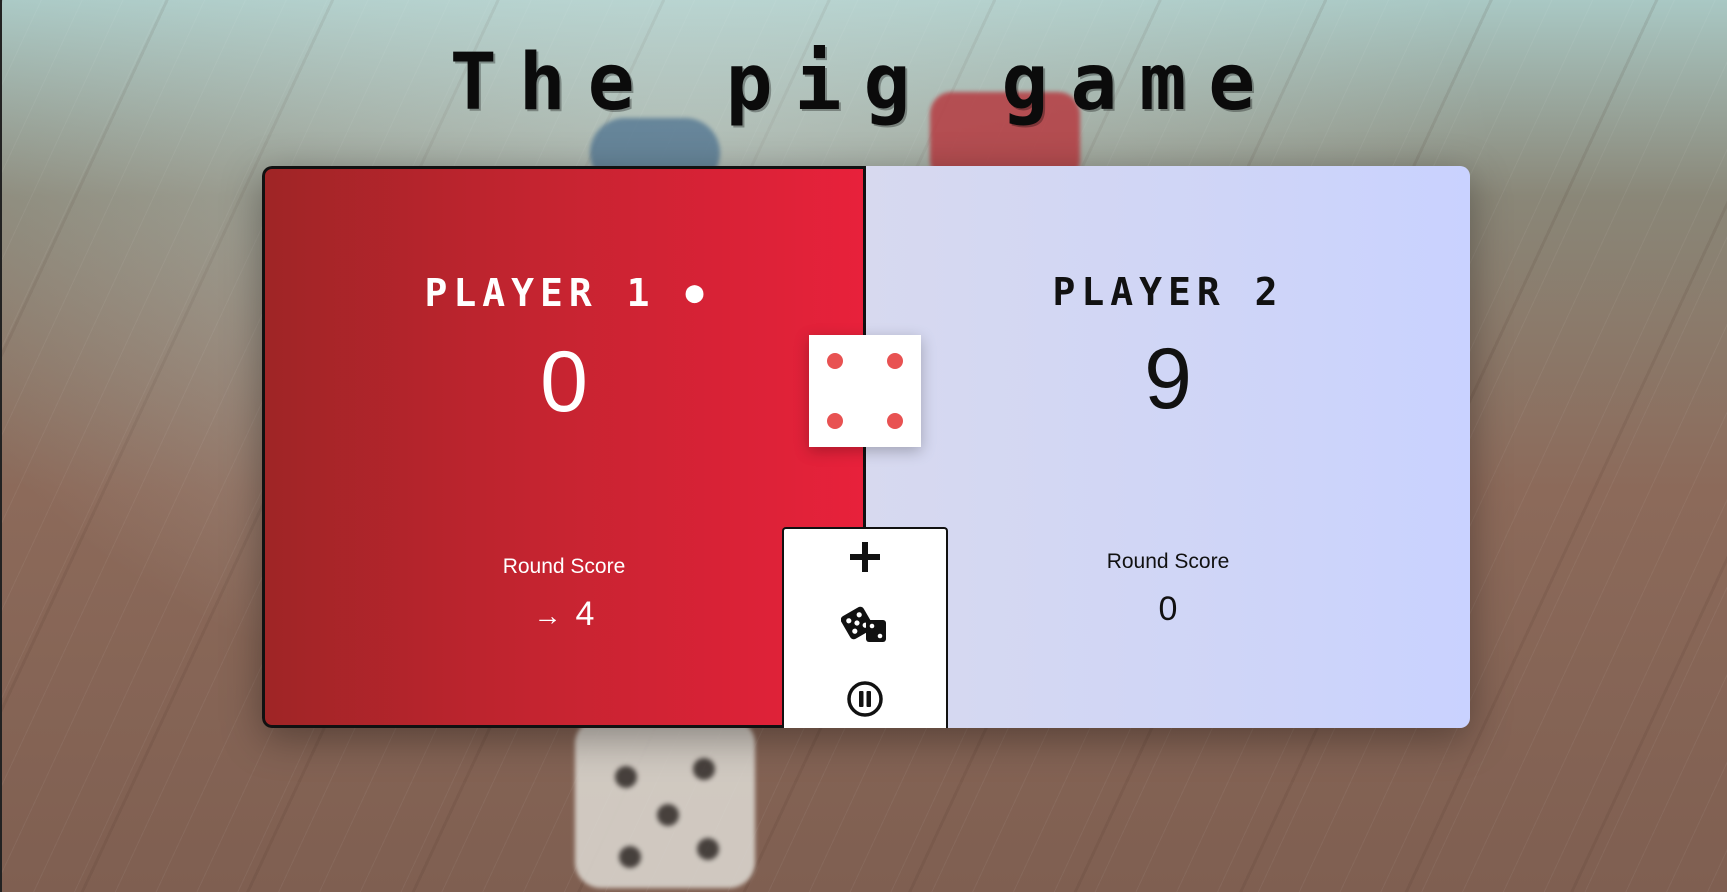 This screenshot has height=892, width=1727. What do you see at coordinates (540, 293) in the screenshot?
I see `player-1-name: PLAYER 1` at bounding box center [540, 293].